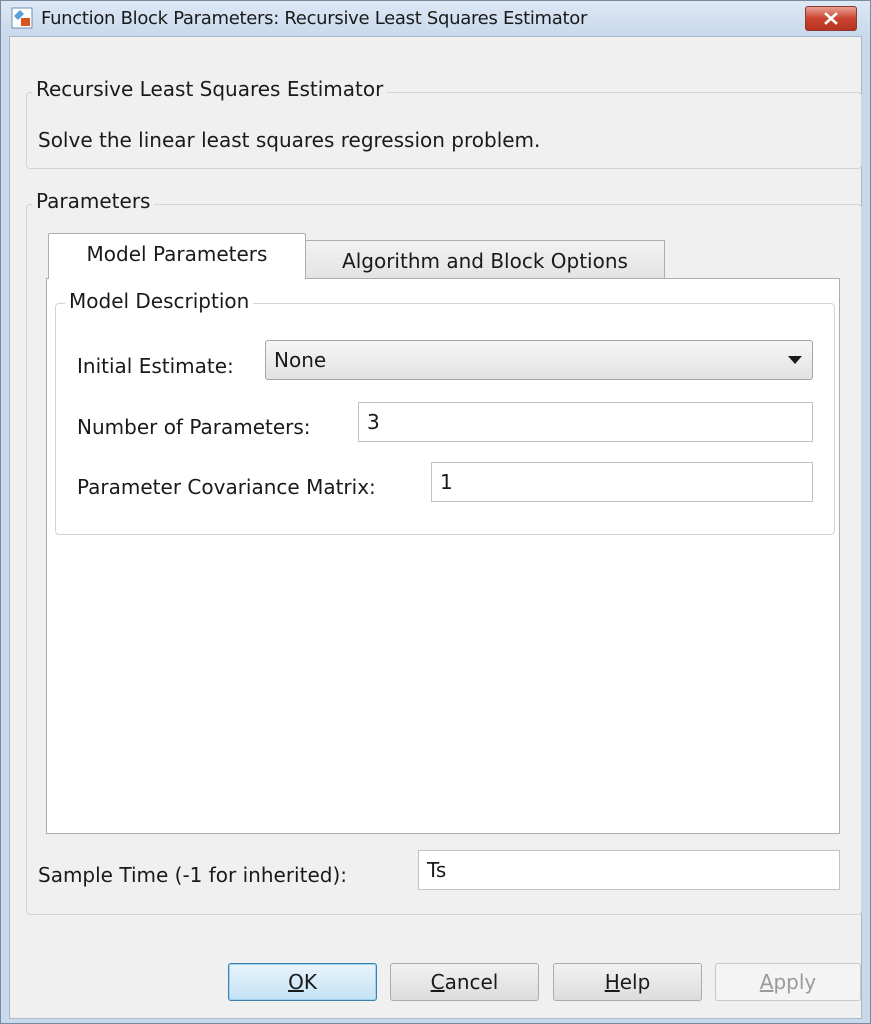 Image resolution: width=871 pixels, height=1024 pixels. Describe the element at coordinates (795, 982) in the screenshot. I see `apply-label-rest: pply` at that location.